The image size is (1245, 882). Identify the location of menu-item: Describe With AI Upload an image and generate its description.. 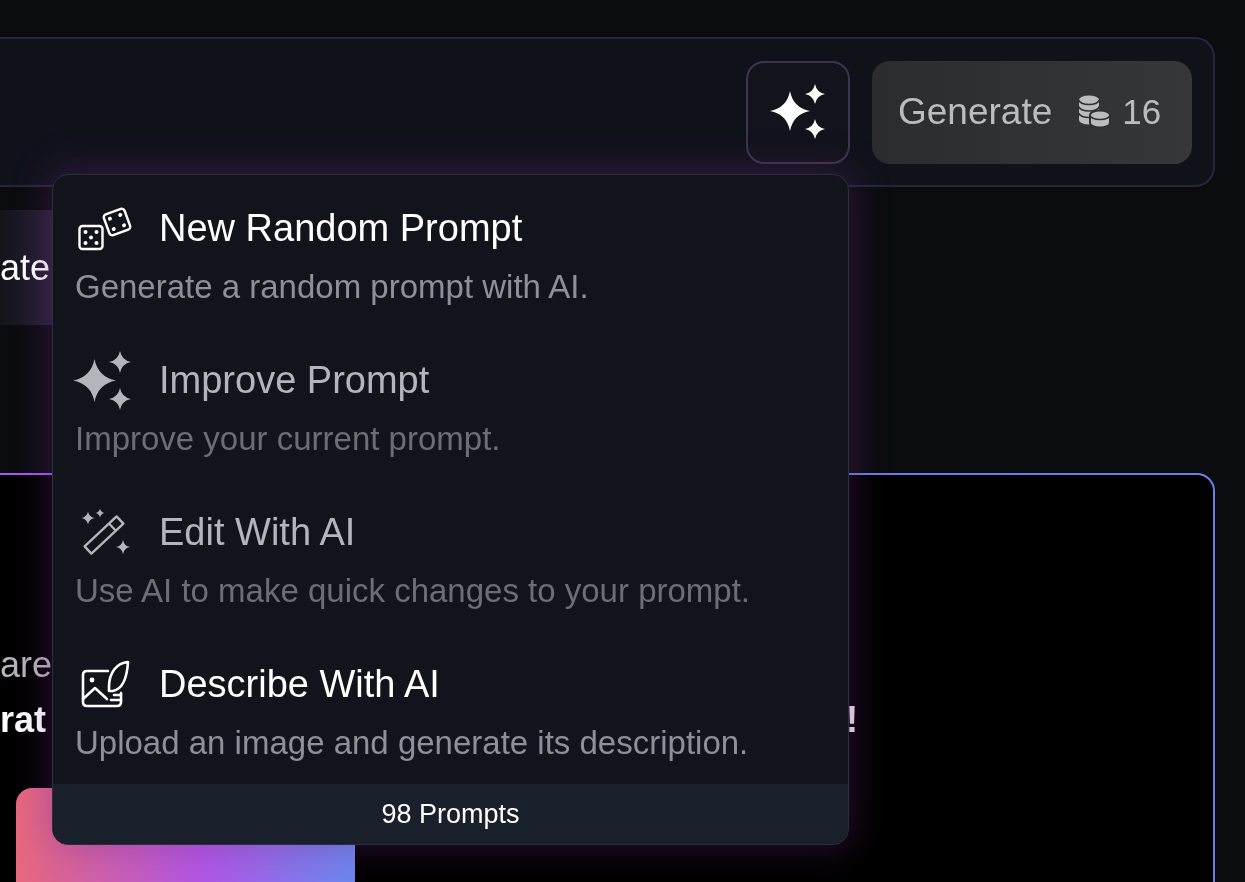
(450, 712).